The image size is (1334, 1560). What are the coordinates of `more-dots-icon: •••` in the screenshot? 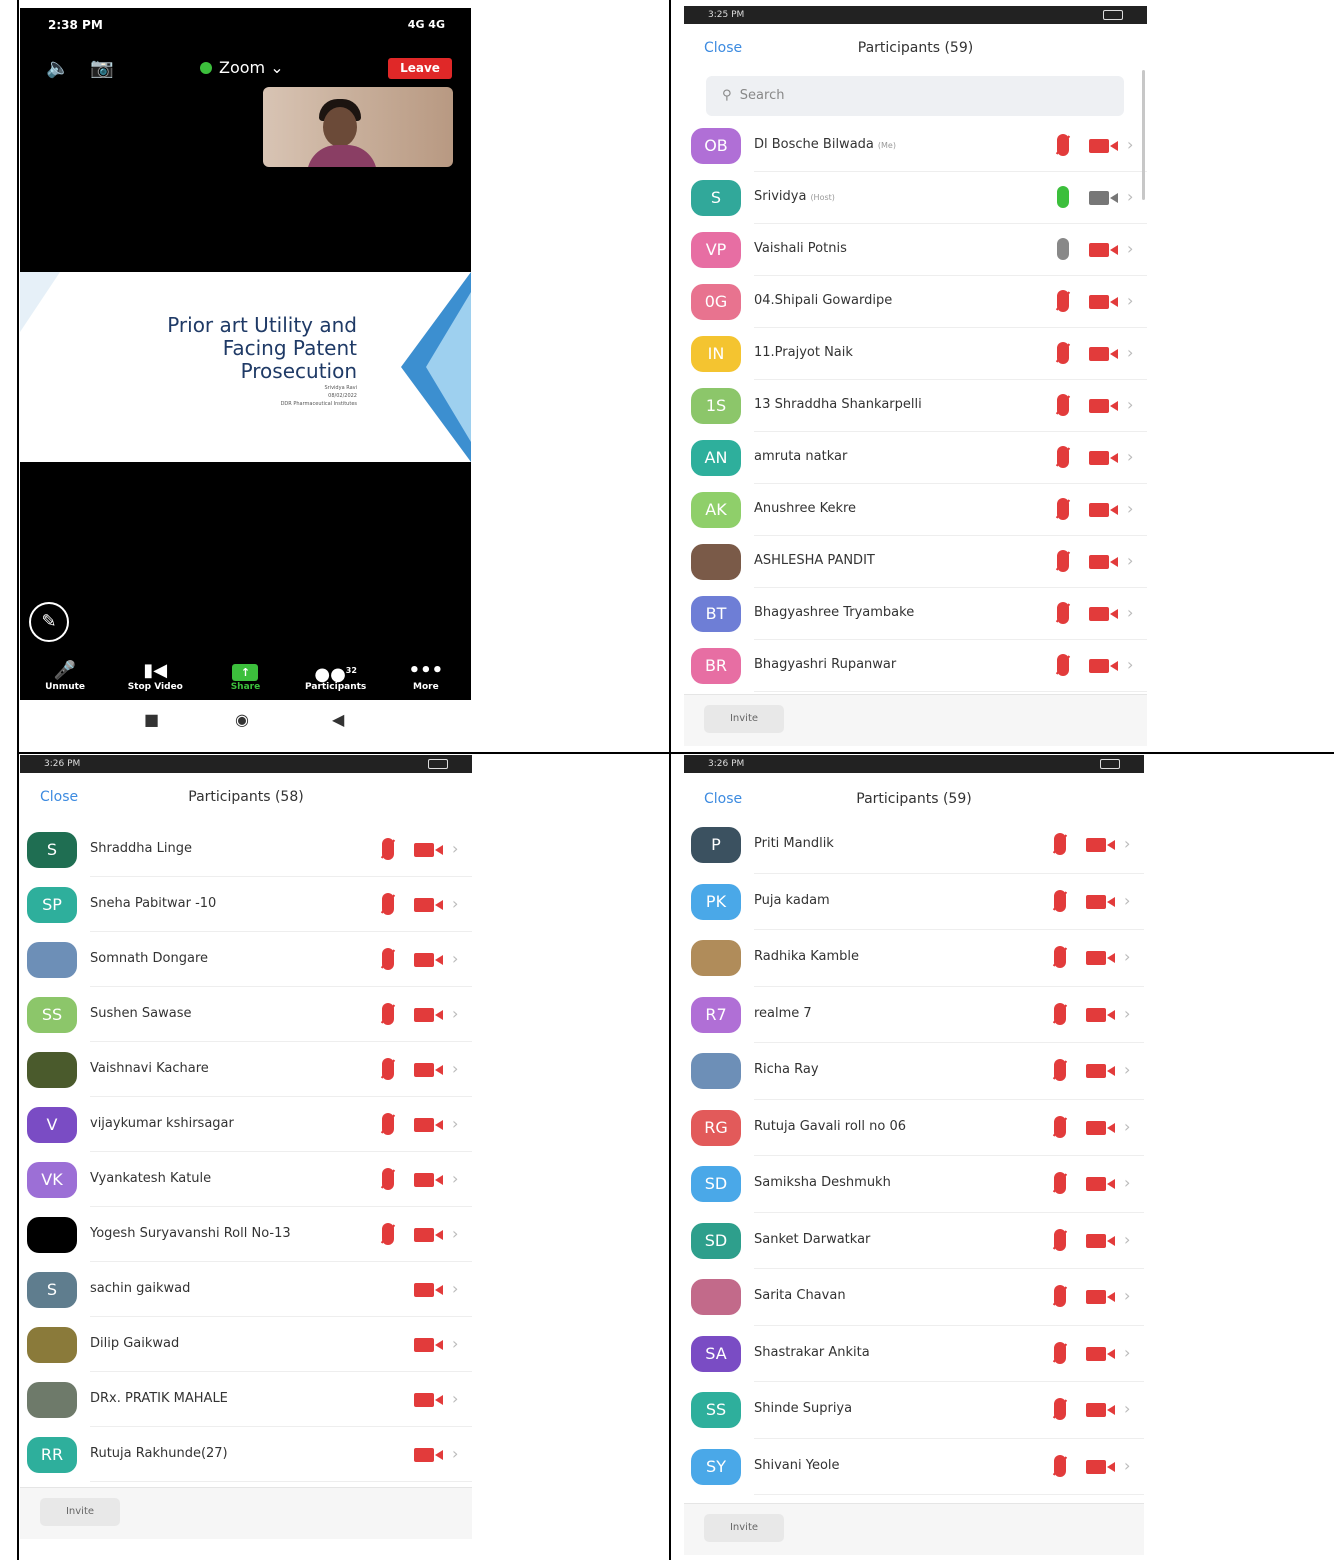 It's located at (426, 670).